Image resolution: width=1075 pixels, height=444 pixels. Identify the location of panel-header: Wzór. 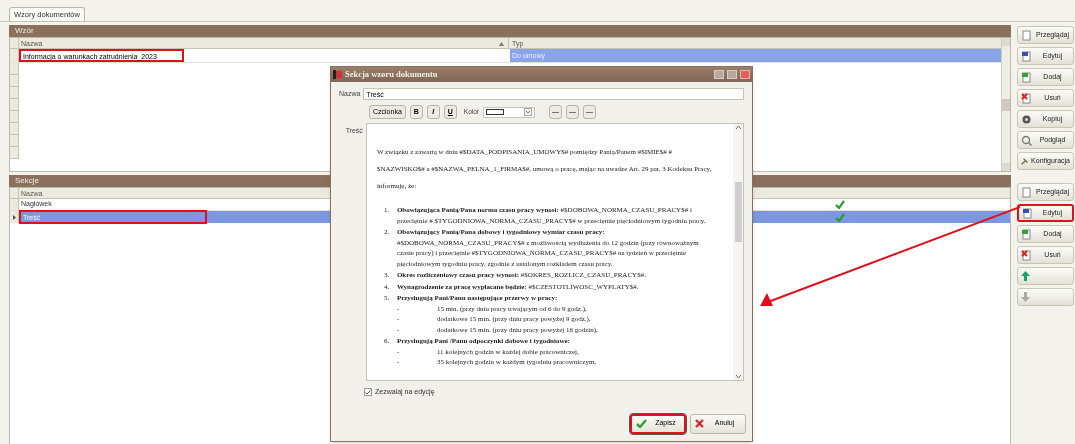
(510, 31).